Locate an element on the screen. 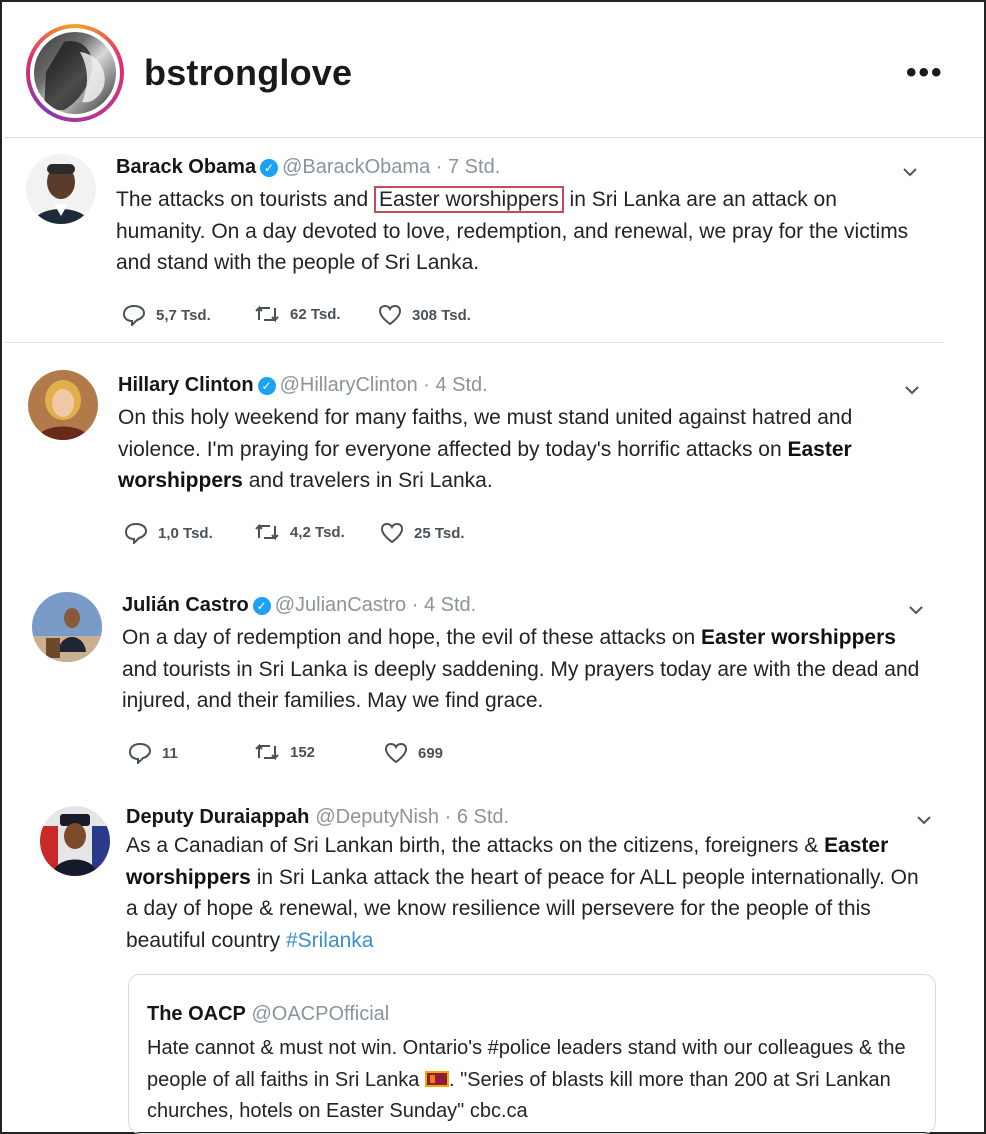 This screenshot has height=1134, width=986. sri-lanka-flag-icon is located at coordinates (436, 1078).